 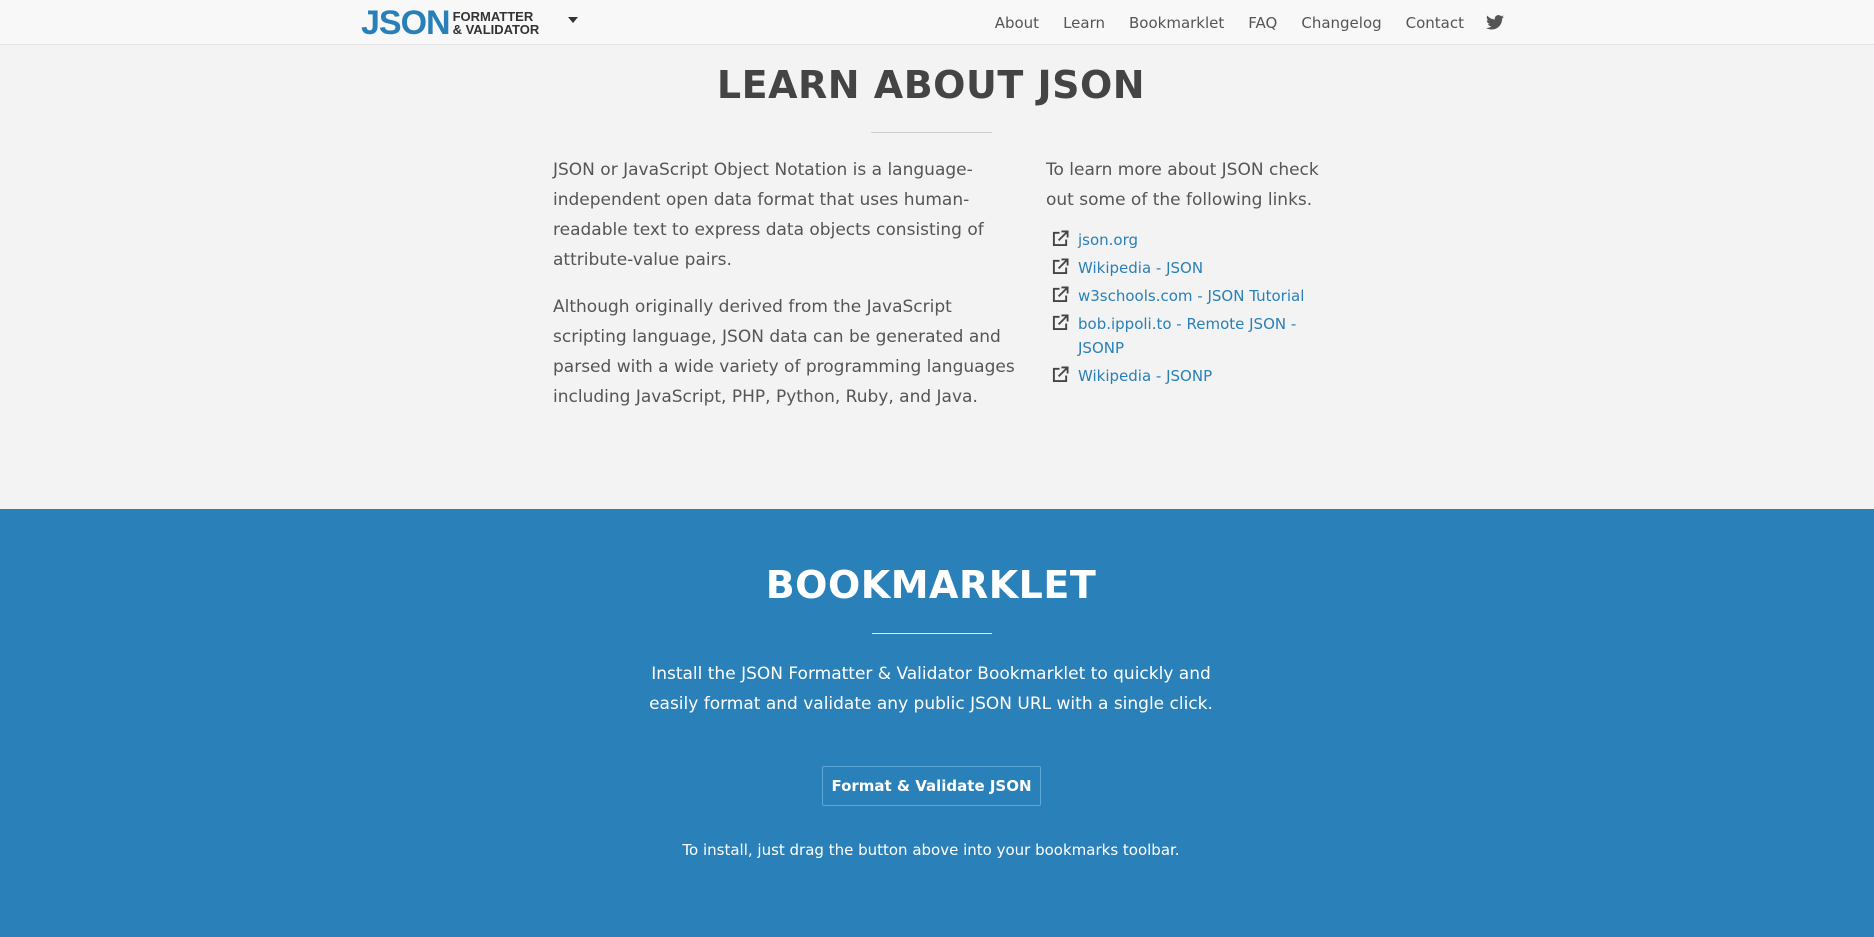 I want to click on learn-divider, so click(x=931, y=132).